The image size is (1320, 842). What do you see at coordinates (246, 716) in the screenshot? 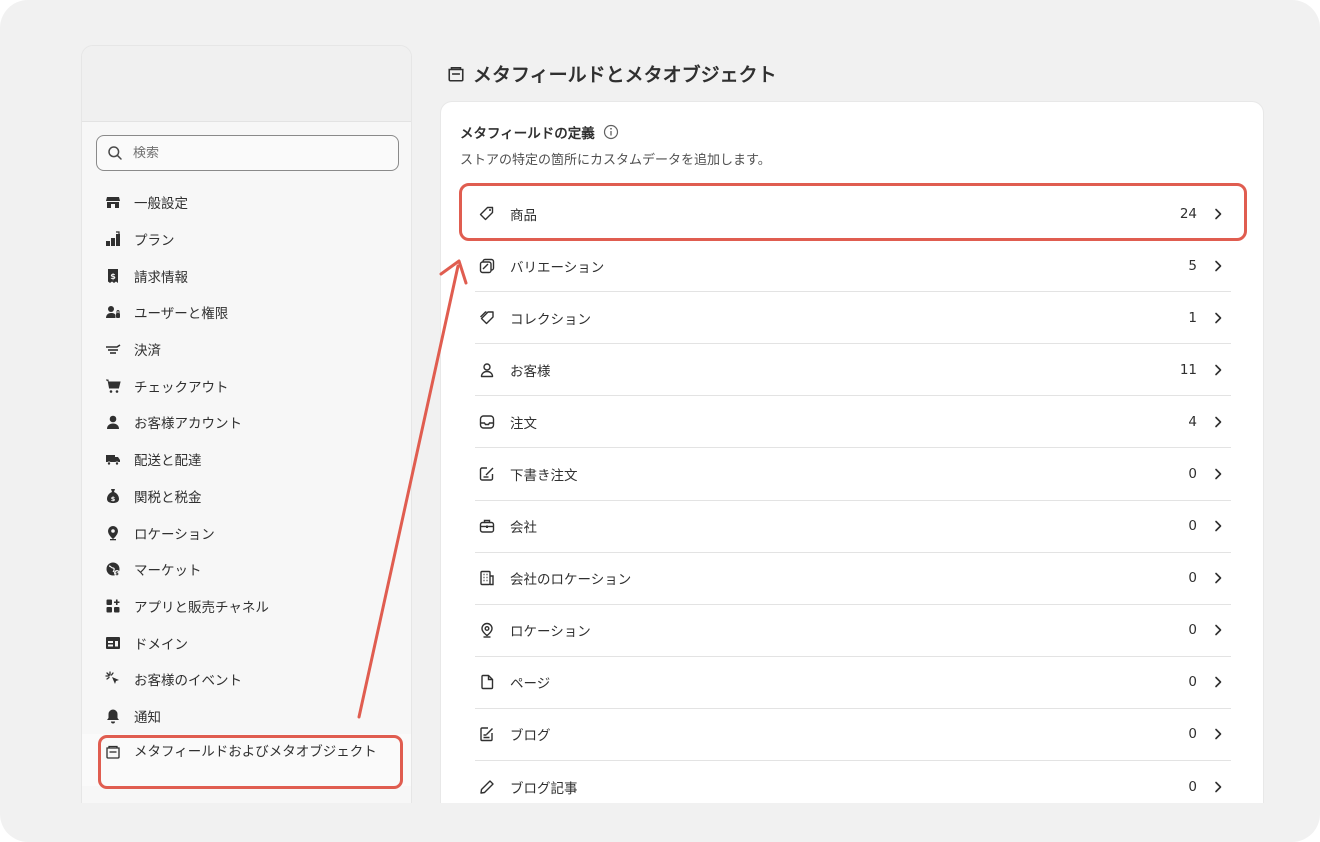
I see `sidebar-item-notifications: 通知` at bounding box center [246, 716].